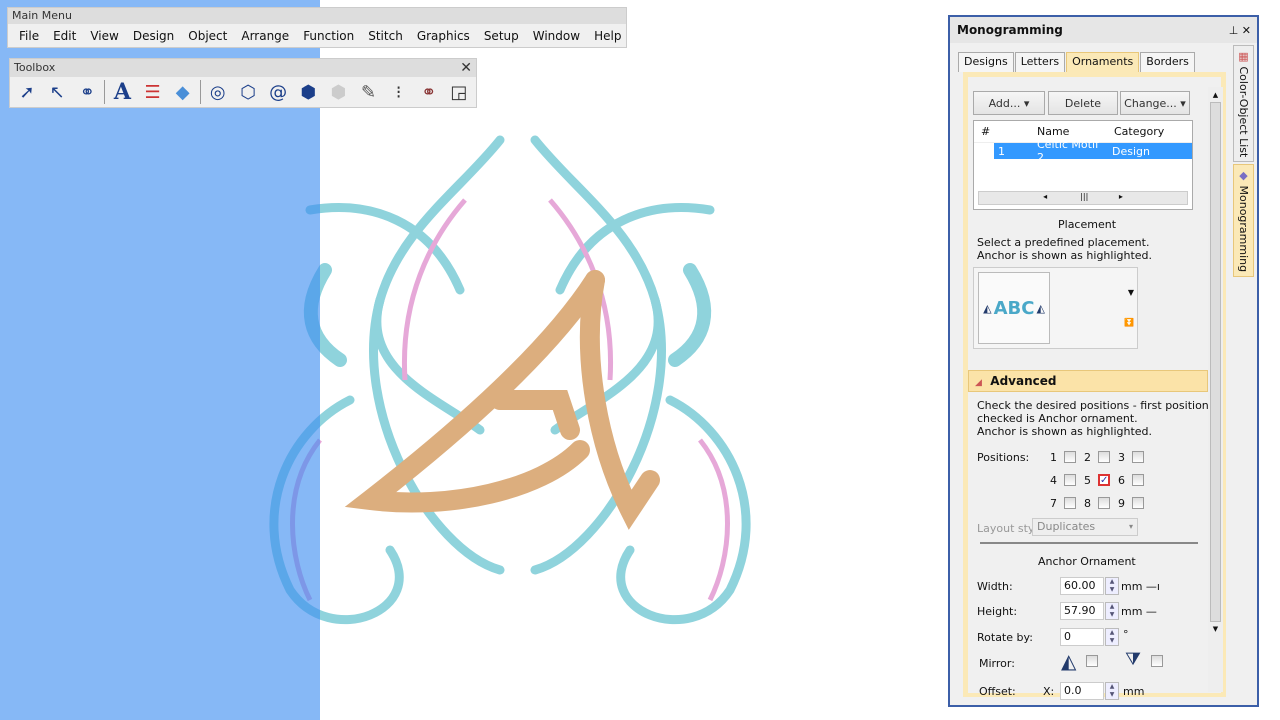 The height and width of the screenshot is (720, 1280). Describe the element at coordinates (122, 92) in the screenshot. I see `lettering-icon: A` at that location.